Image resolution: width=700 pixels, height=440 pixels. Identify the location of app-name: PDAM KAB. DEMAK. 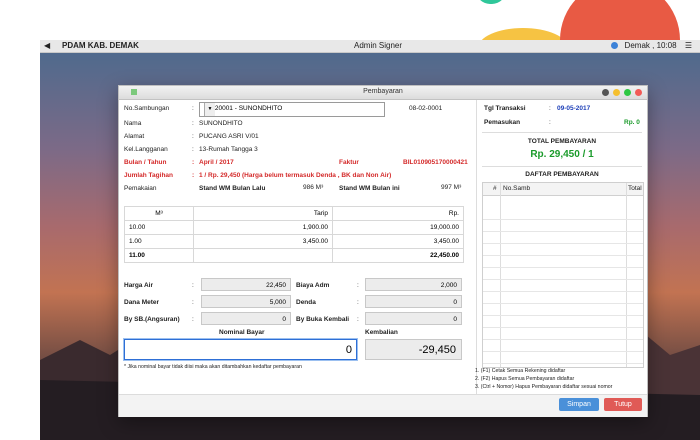
(100, 45).